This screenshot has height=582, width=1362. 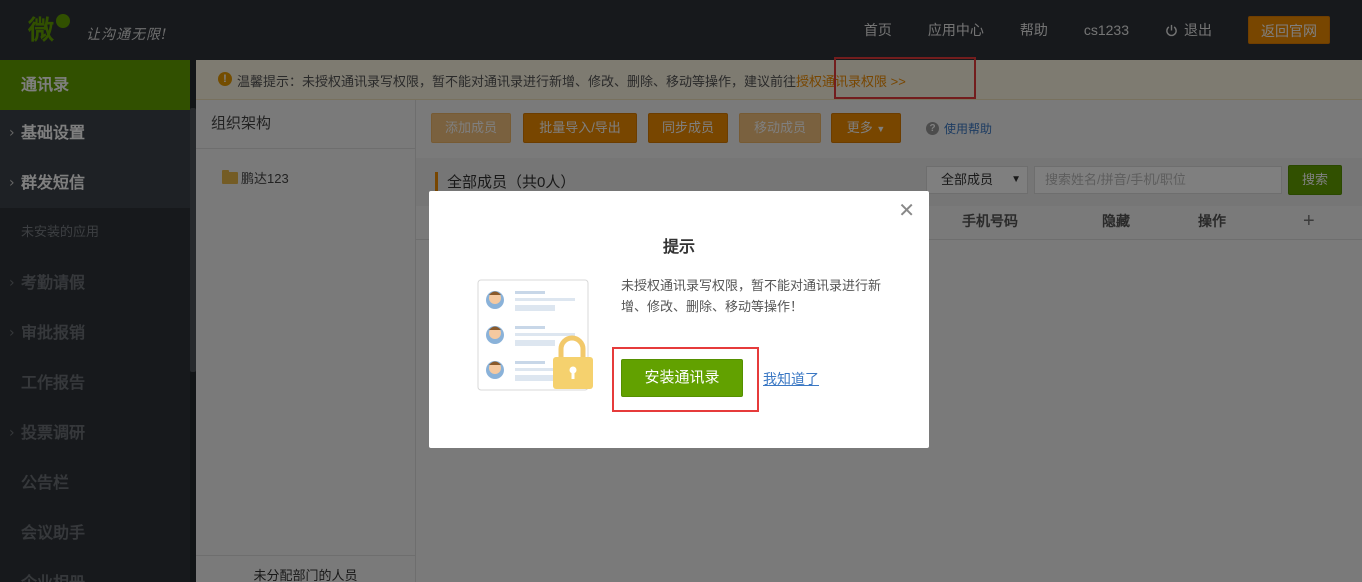 I want to click on contacts-lock-illustration-icon, so click(x=535, y=335).